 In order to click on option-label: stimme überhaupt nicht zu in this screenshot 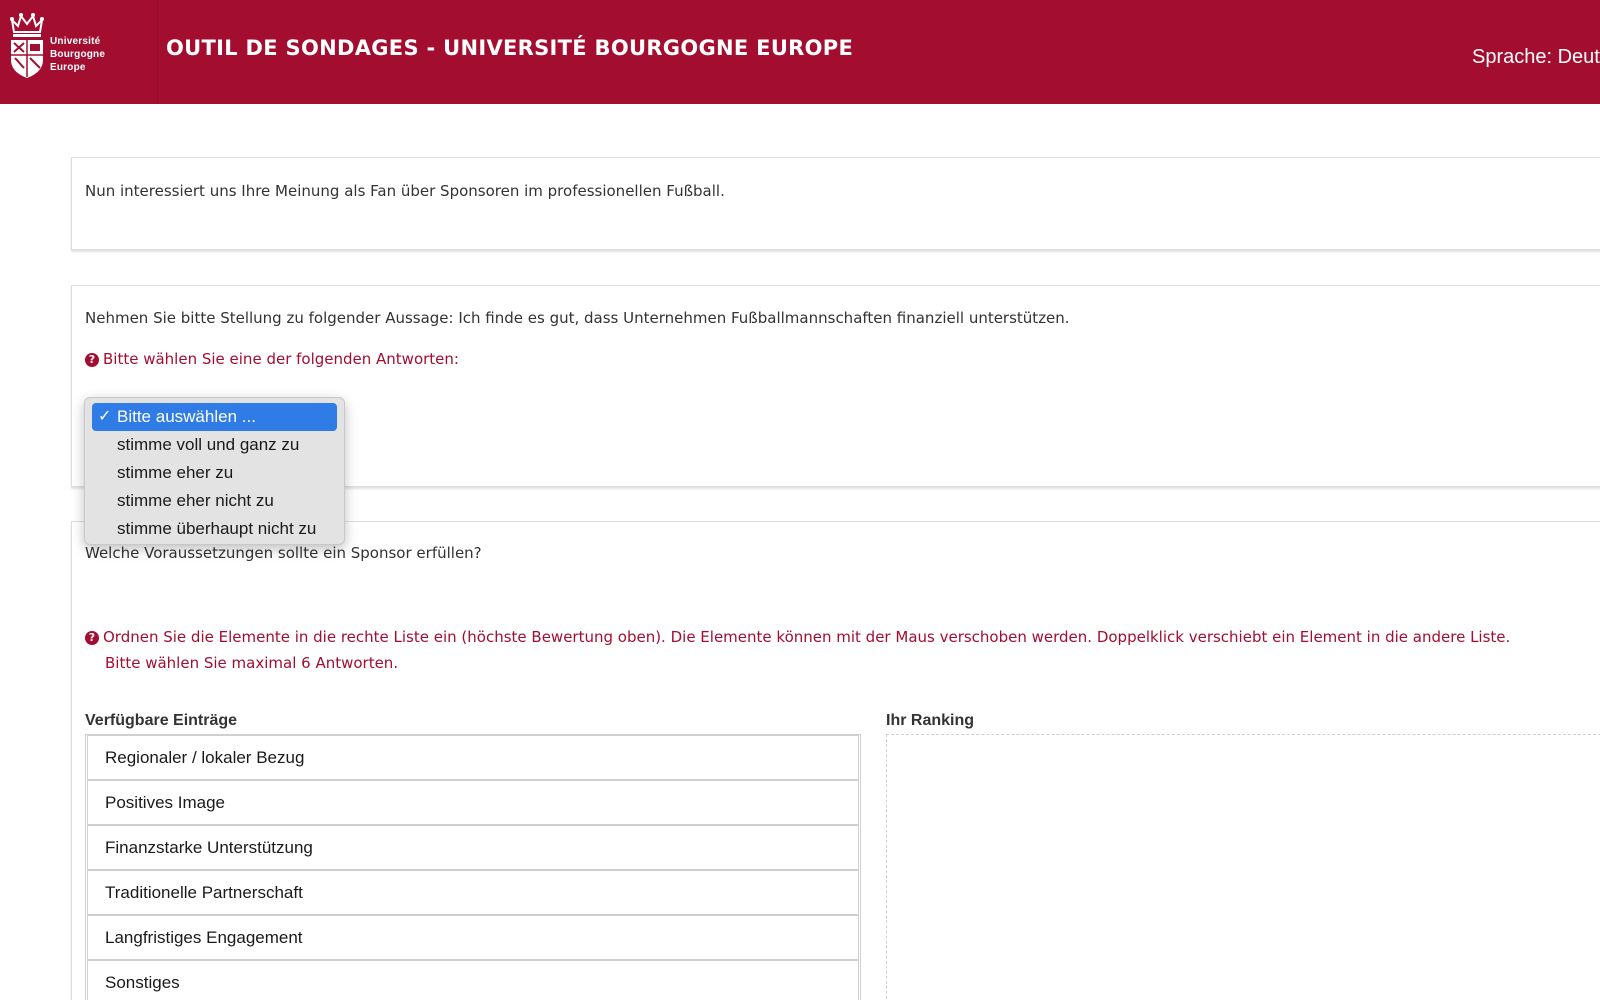, I will do `click(217, 528)`.